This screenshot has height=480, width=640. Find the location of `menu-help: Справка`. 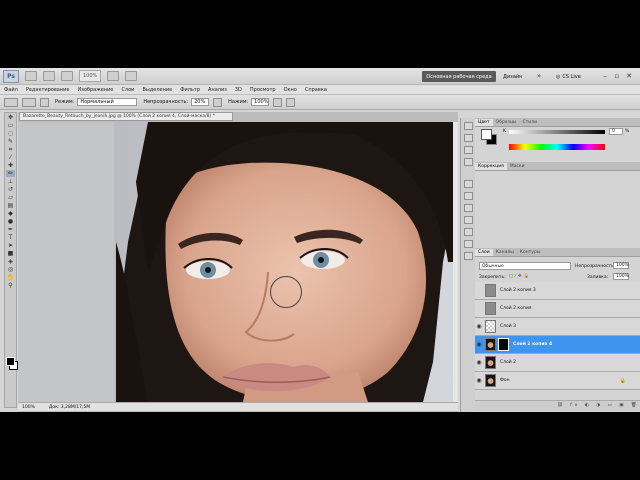

menu-help: Справка is located at coordinates (316, 90).